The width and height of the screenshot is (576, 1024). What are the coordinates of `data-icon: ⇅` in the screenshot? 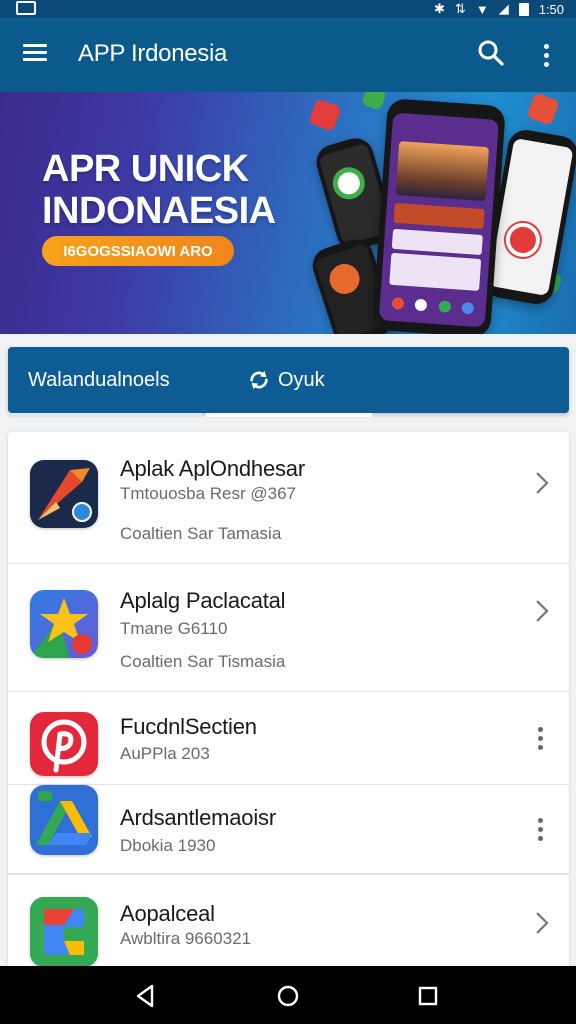 It's located at (460, 8).